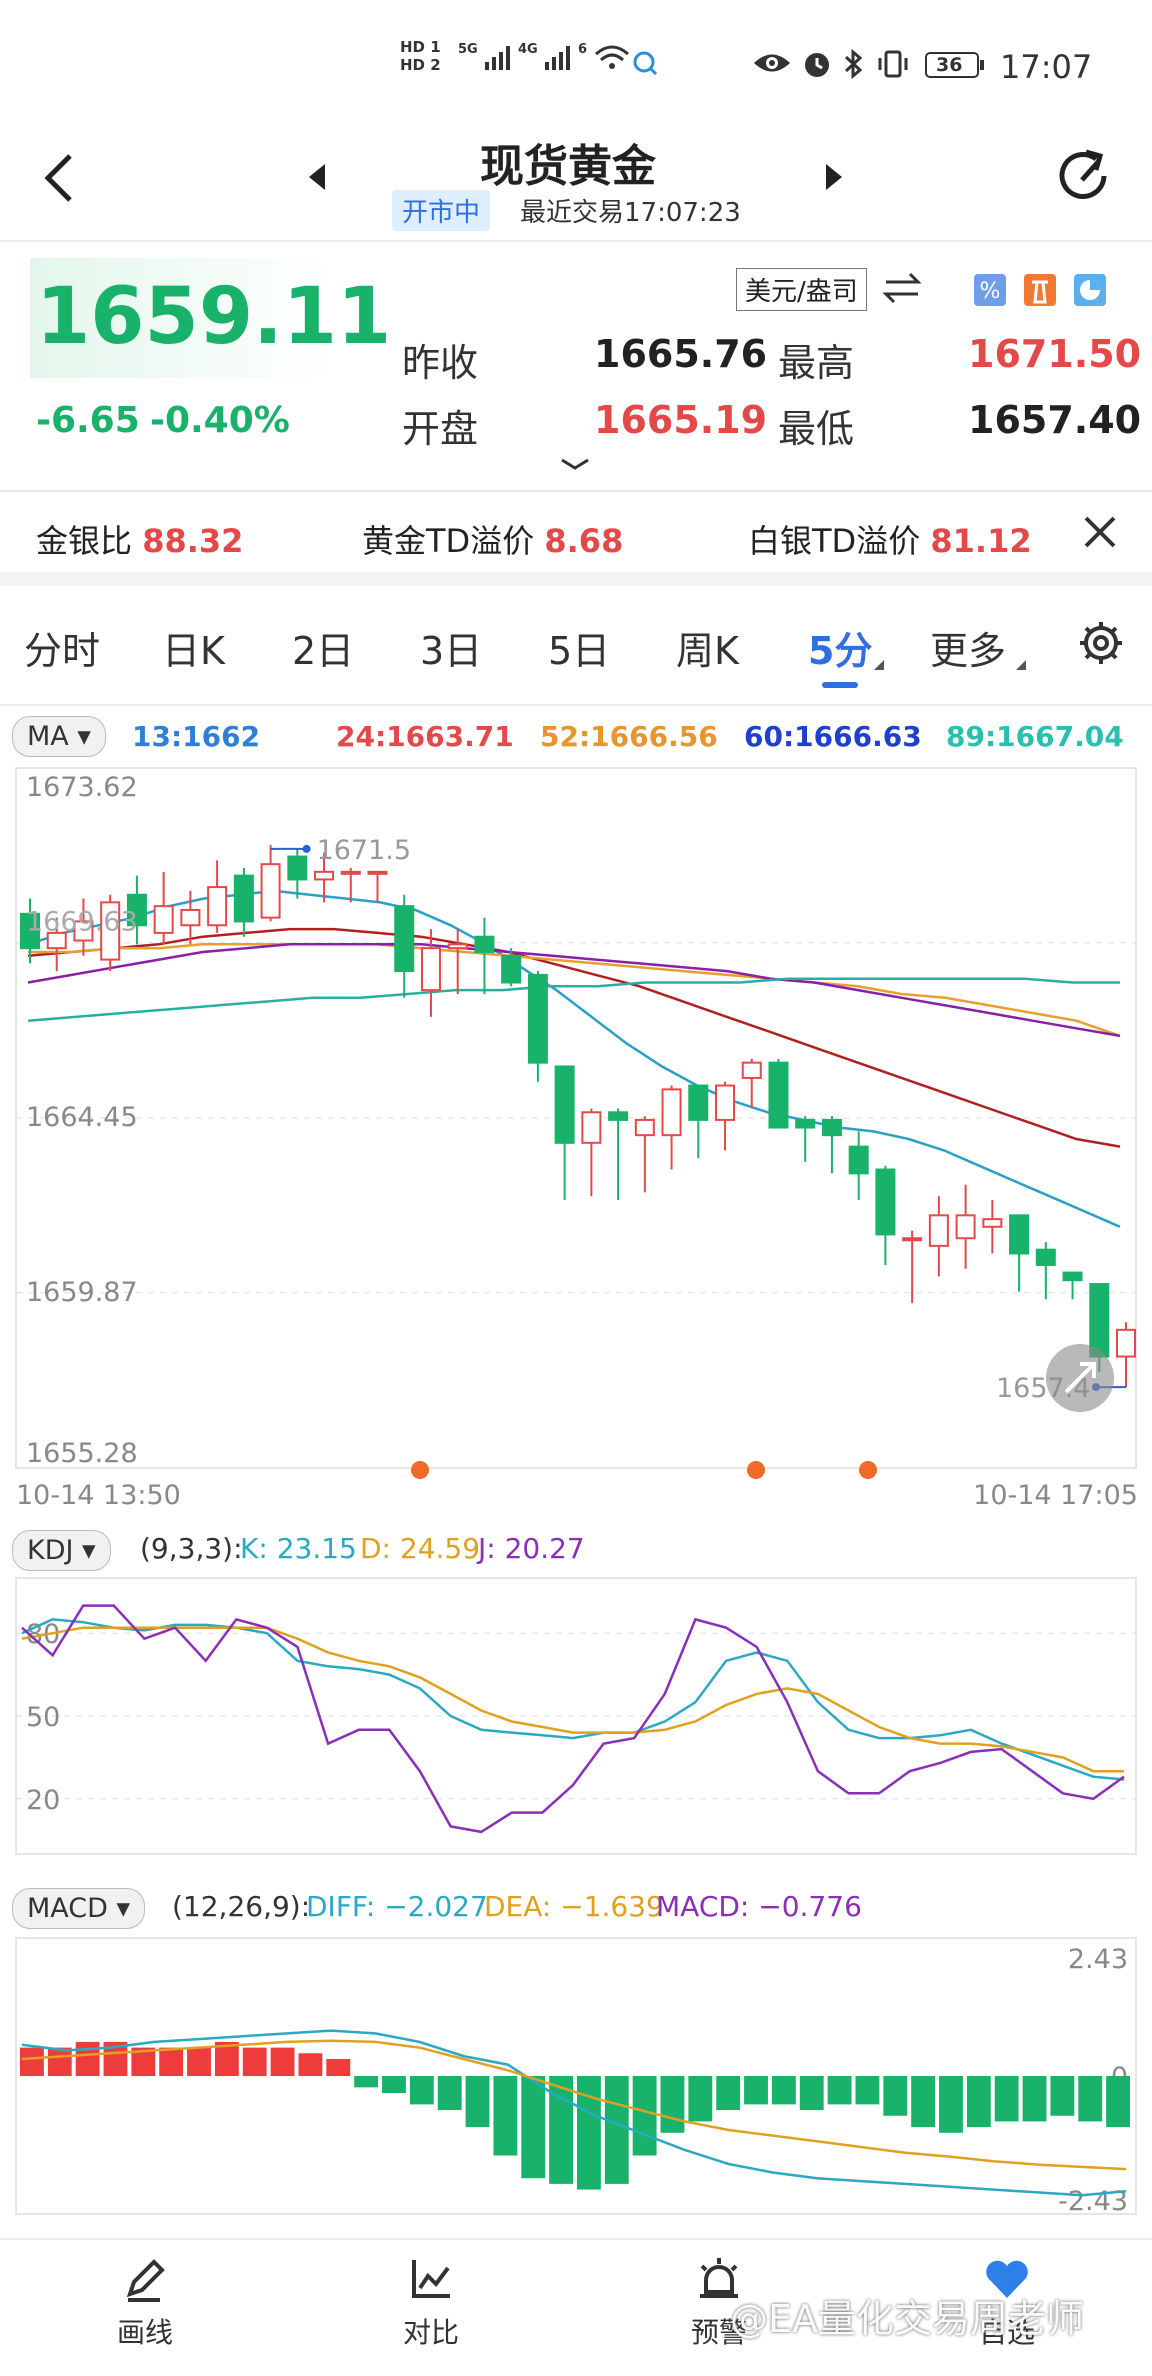 The image size is (1152, 2376). I want to click on nav-draw: 画线, so click(145, 2302).